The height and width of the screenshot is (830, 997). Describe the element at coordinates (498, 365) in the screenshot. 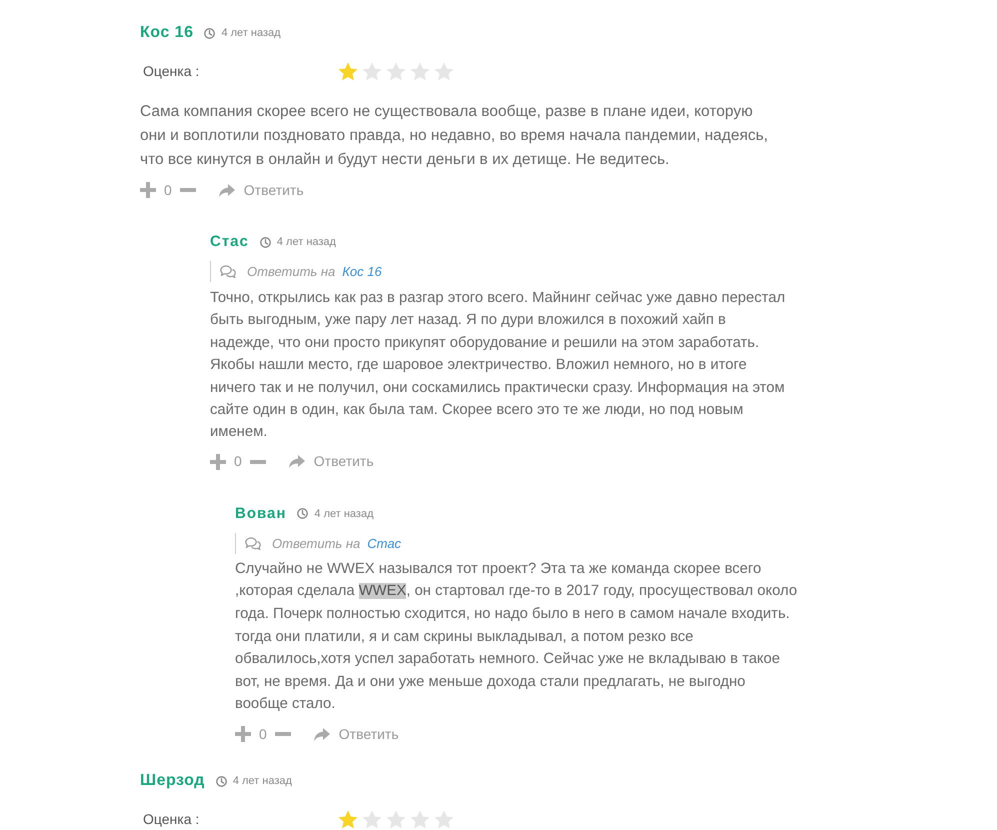

I see `comment-text: Точно, открылись как раз в разгар этого всего. Майнинг сейчас уже давно перестал быть выгодным, уже пару лет назад. Я по дури вложился в похожий хайп в надежде, что они просто прикупят оборудование и решили на этом заработать. Якобы нашли место, где шаровое электричество. Вложил немного, но в итоге ничего так и не получил, они соскамились практически сразу. Информация на этом сайте один в один, как была там. Скорее всего это те же люди, но под новым именем.` at that location.